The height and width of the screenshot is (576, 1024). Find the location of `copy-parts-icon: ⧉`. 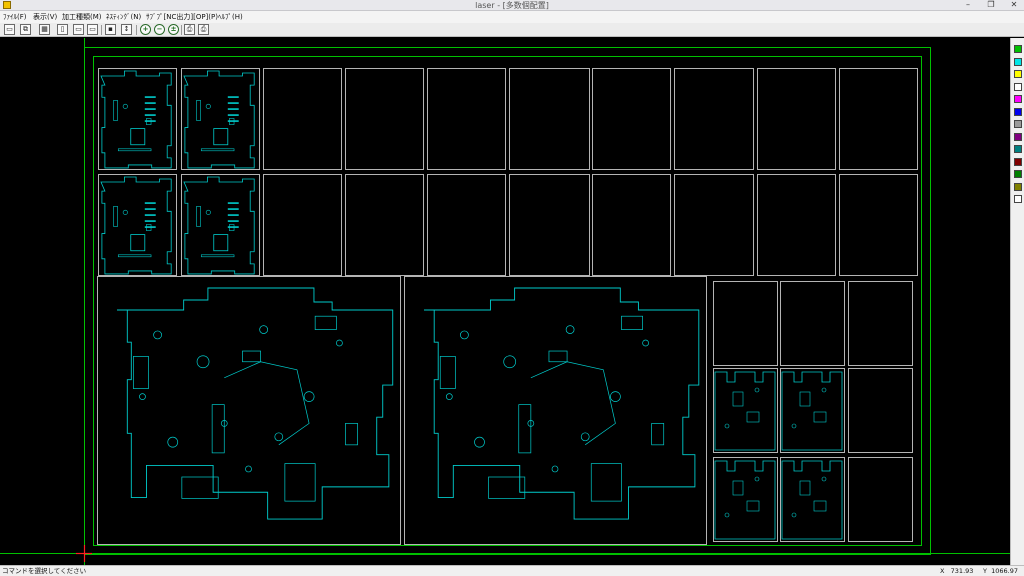

copy-parts-icon: ⧉ is located at coordinates (25, 29).